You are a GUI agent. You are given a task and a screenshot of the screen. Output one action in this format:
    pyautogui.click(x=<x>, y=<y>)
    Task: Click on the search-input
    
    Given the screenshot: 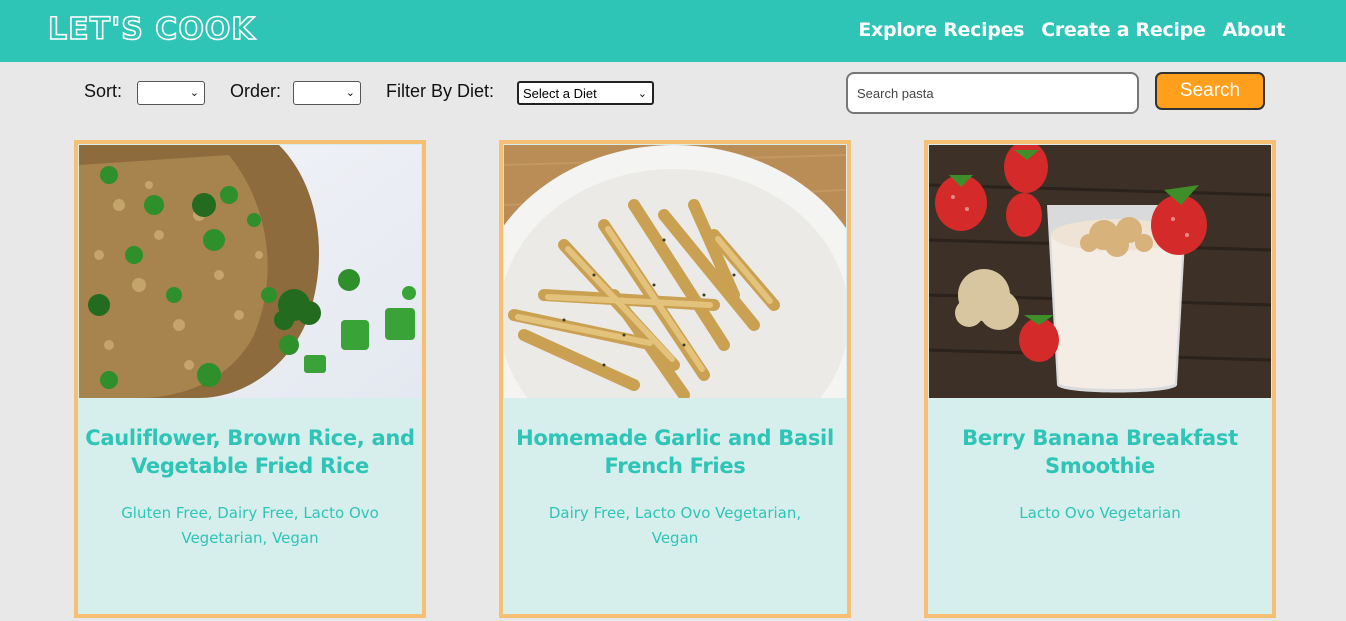 What is the action you would take?
    pyautogui.click(x=992, y=93)
    